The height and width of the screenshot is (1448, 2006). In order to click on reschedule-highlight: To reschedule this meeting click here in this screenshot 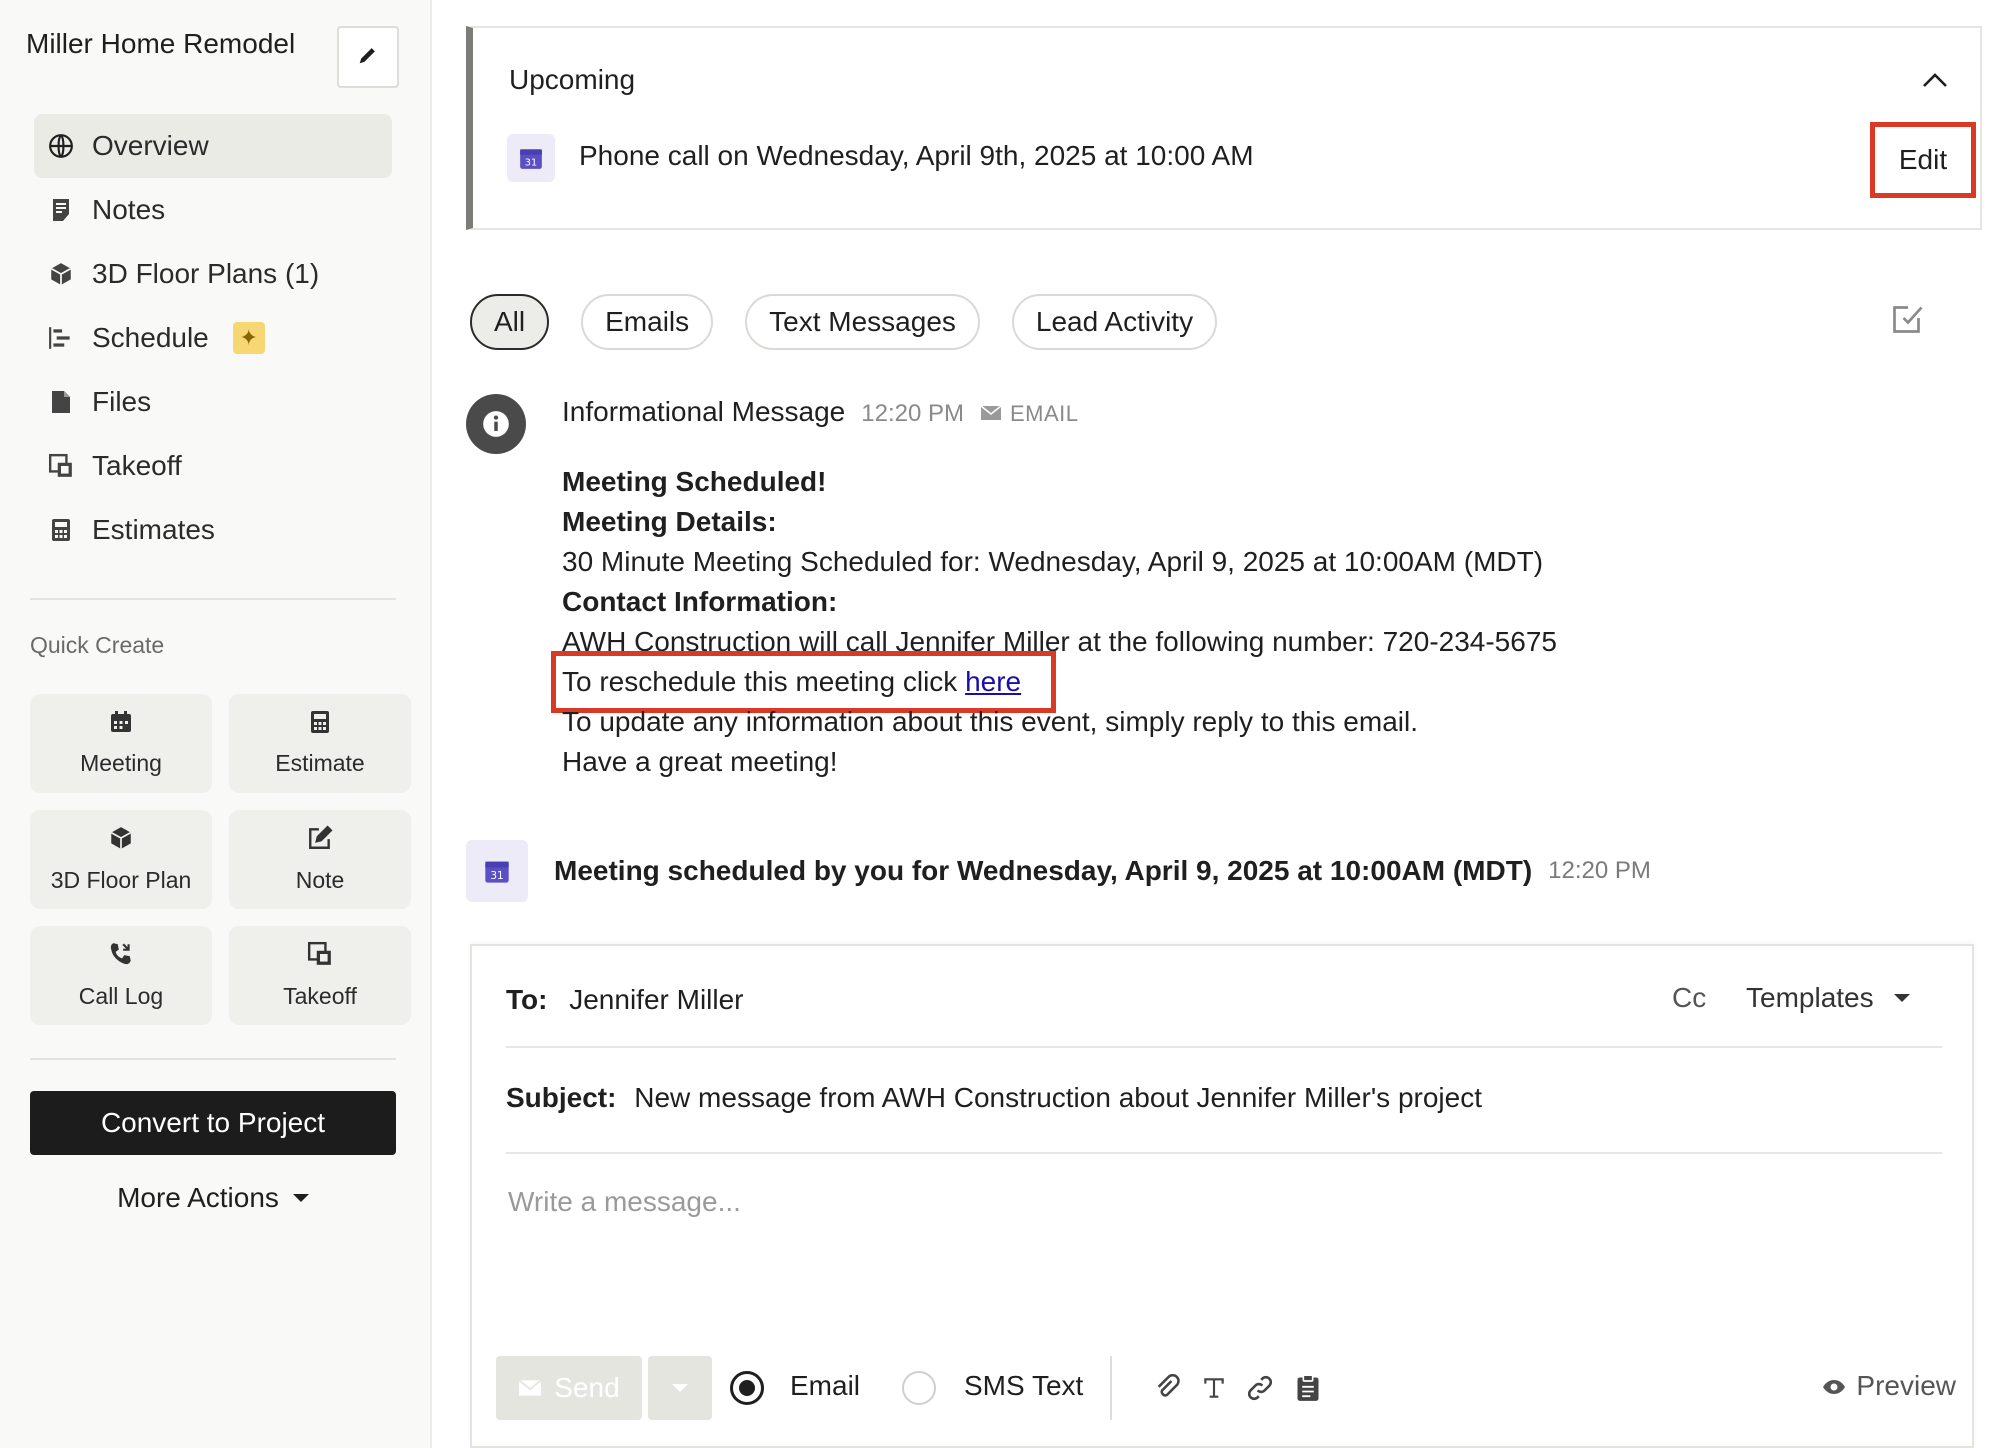, I will do `click(803, 682)`.